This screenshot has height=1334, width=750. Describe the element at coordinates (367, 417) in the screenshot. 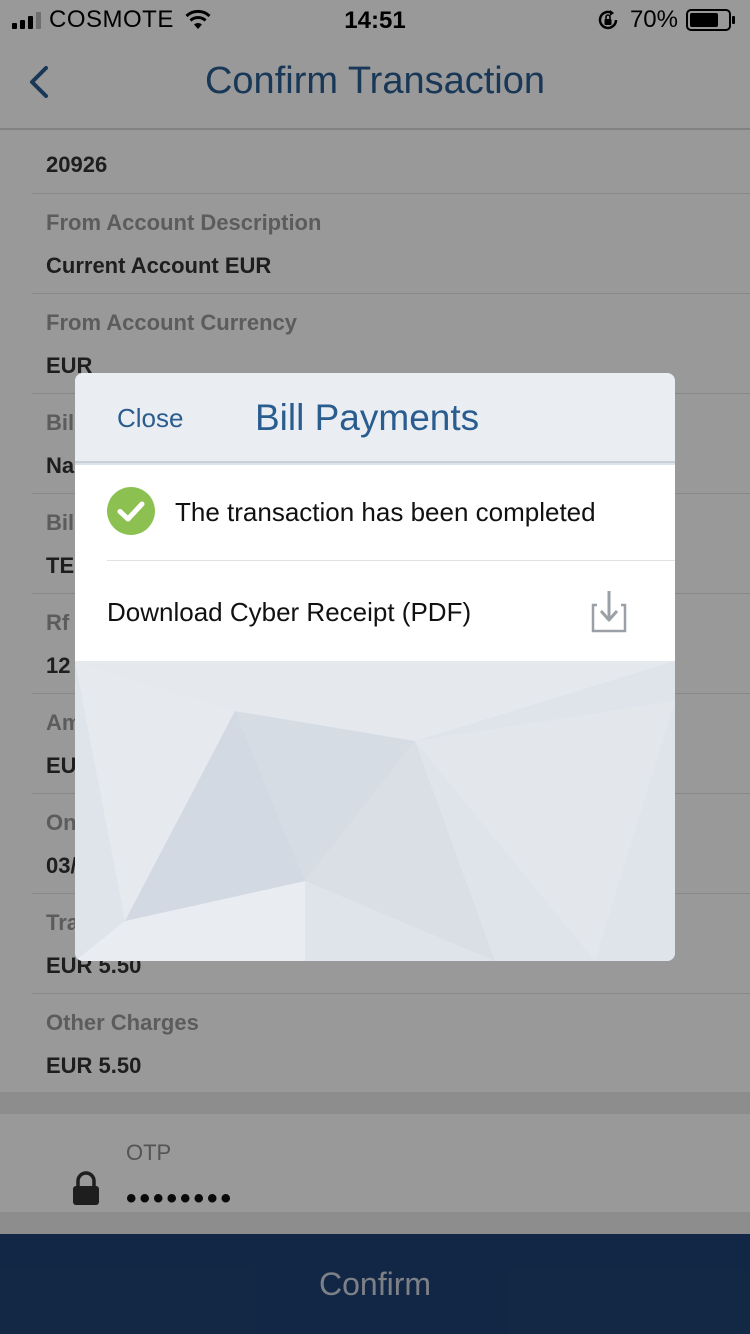

I see `dialog-title: Bill Payments` at that location.